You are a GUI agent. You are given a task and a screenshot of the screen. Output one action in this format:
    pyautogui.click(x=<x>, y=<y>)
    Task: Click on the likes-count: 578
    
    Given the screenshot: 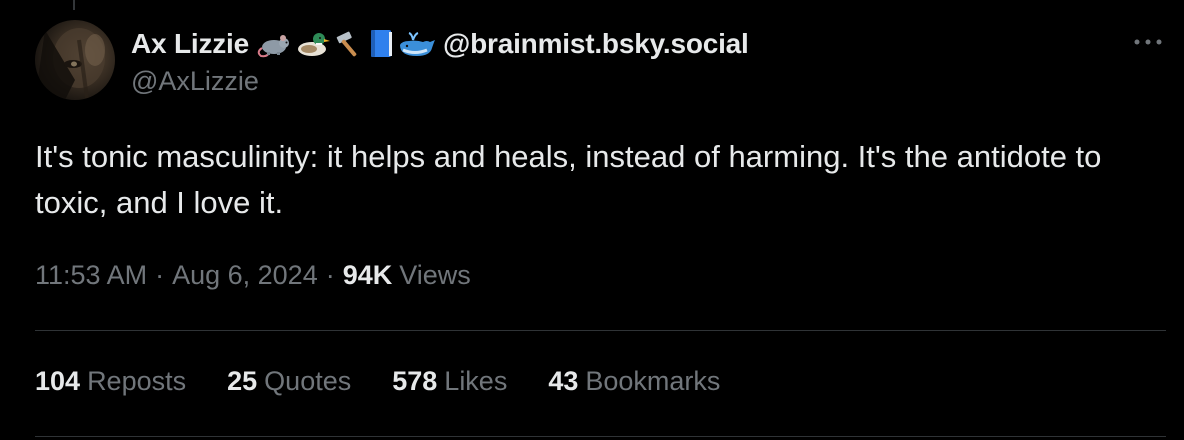 What is the action you would take?
    pyautogui.click(x=415, y=381)
    